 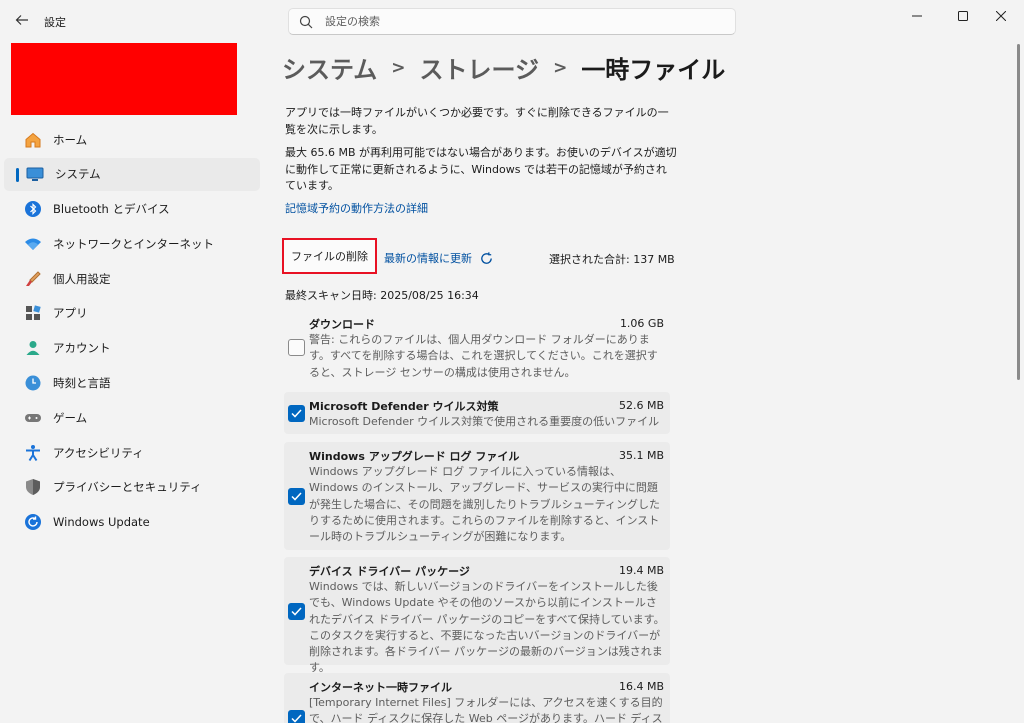 What do you see at coordinates (963, 16) in the screenshot?
I see `maximize-icon` at bounding box center [963, 16].